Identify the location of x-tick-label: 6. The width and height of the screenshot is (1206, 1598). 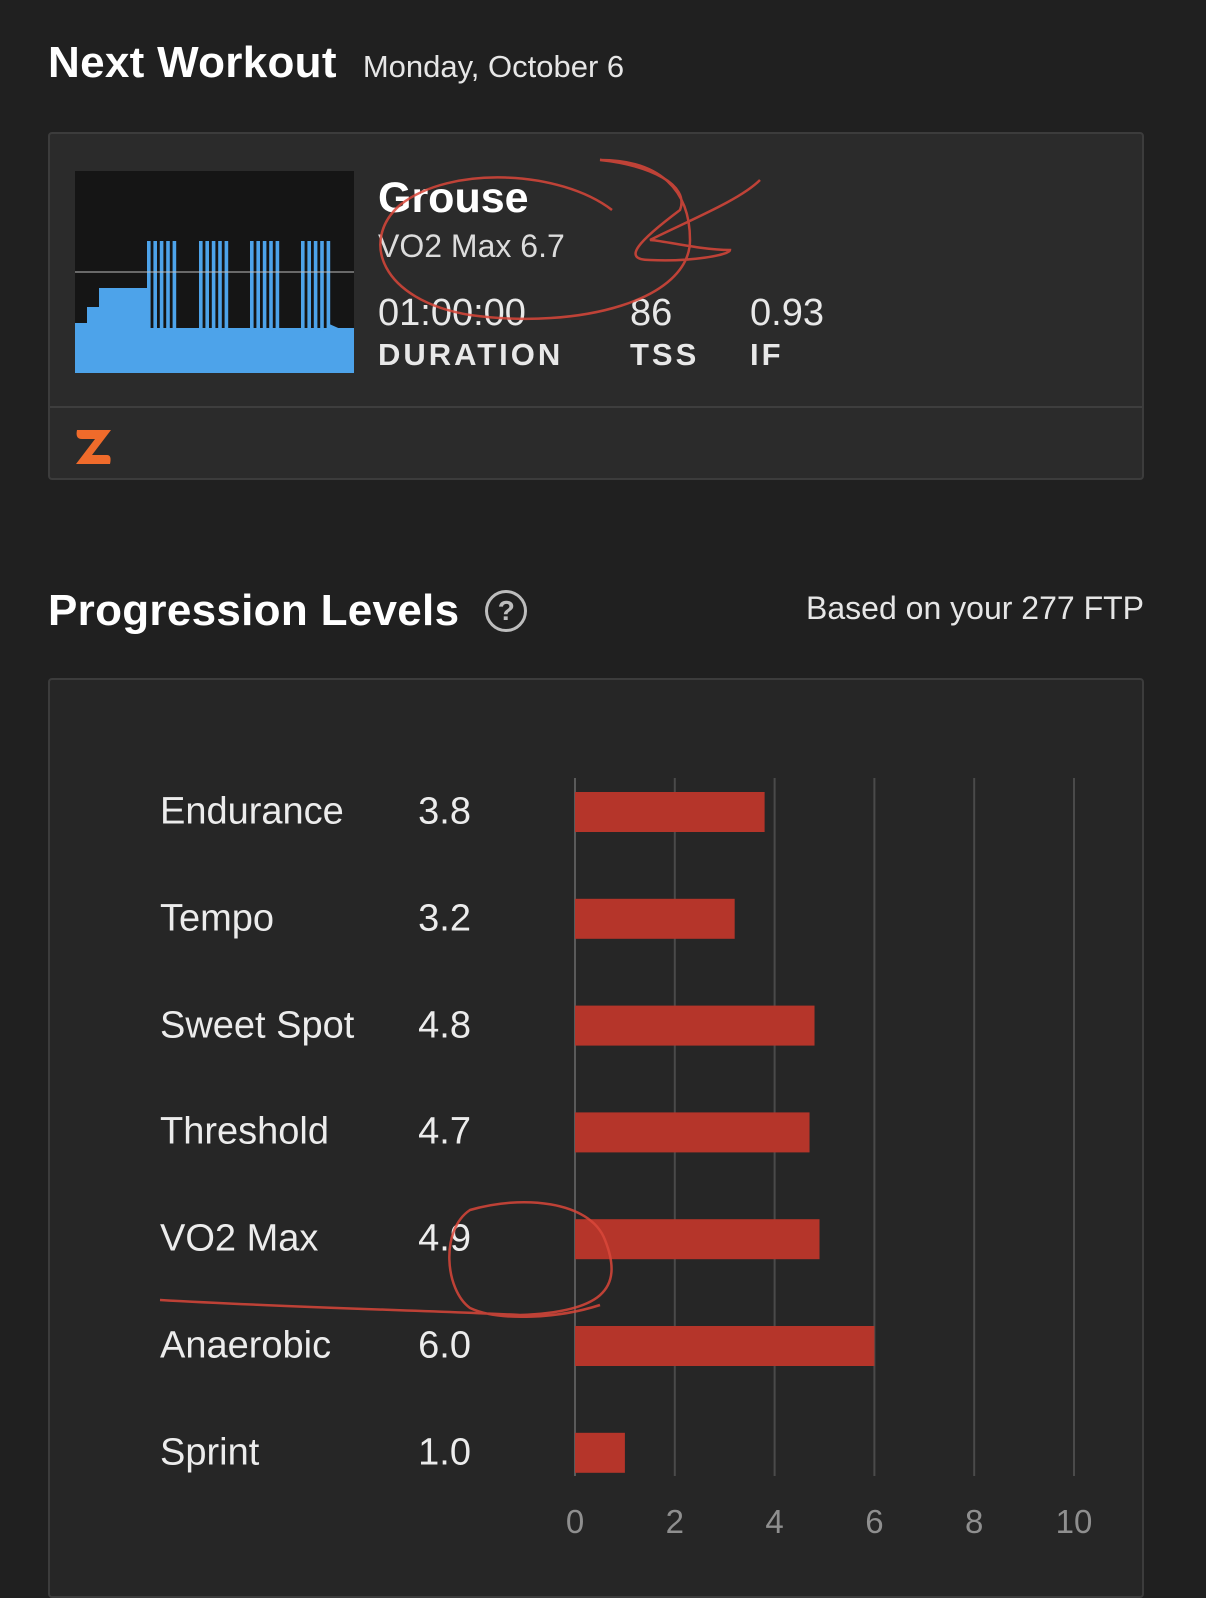
(874, 1521).